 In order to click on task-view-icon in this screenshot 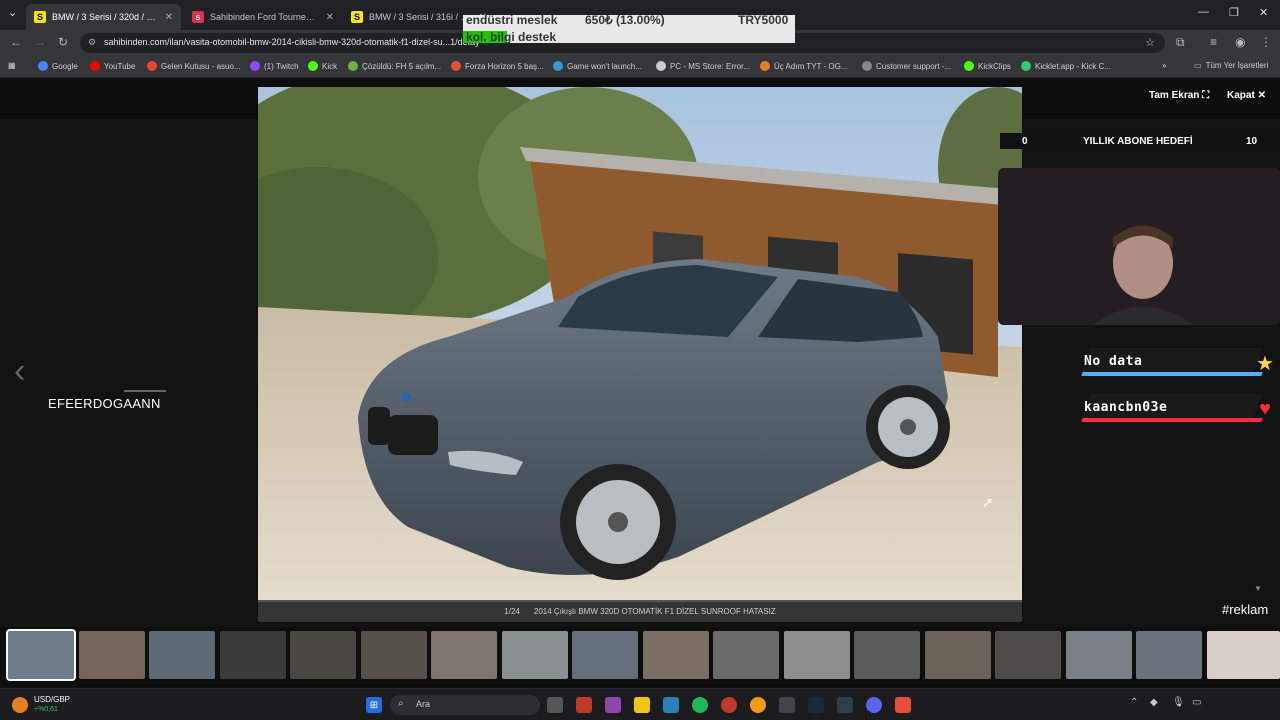, I will do `click(555, 705)`.